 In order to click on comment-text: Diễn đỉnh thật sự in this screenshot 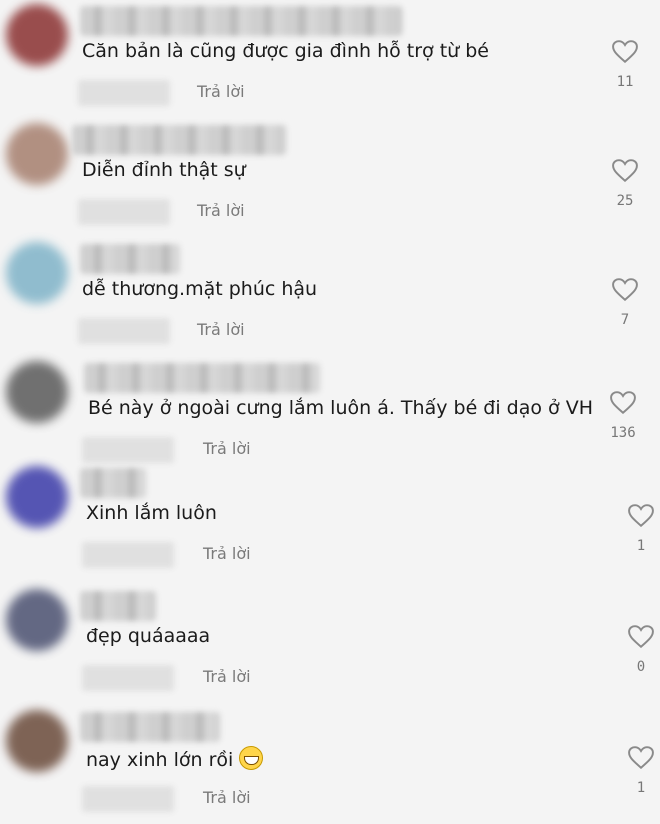, I will do `click(164, 170)`.